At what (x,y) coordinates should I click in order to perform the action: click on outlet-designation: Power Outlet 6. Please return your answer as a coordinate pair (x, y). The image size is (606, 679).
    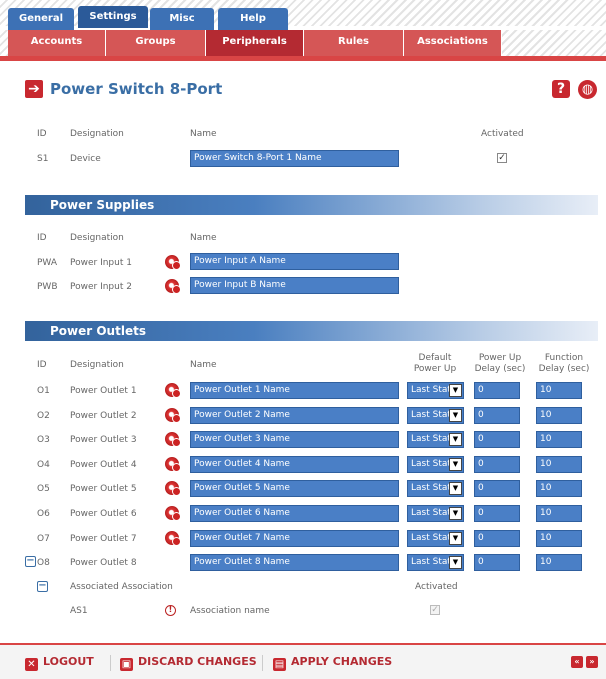
    Looking at the image, I should click on (103, 514).